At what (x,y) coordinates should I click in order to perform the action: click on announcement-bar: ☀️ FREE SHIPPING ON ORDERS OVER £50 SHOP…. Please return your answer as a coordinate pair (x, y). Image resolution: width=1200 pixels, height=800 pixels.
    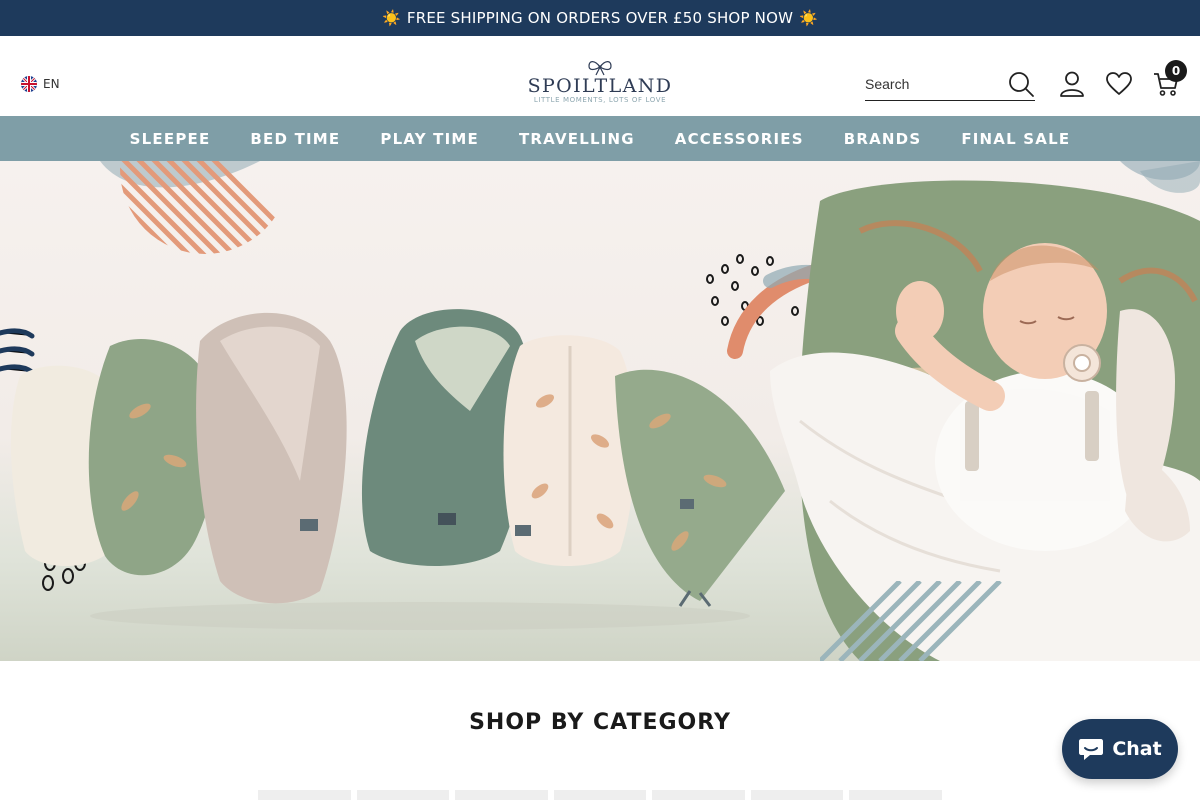
    Looking at the image, I should click on (600, 18).